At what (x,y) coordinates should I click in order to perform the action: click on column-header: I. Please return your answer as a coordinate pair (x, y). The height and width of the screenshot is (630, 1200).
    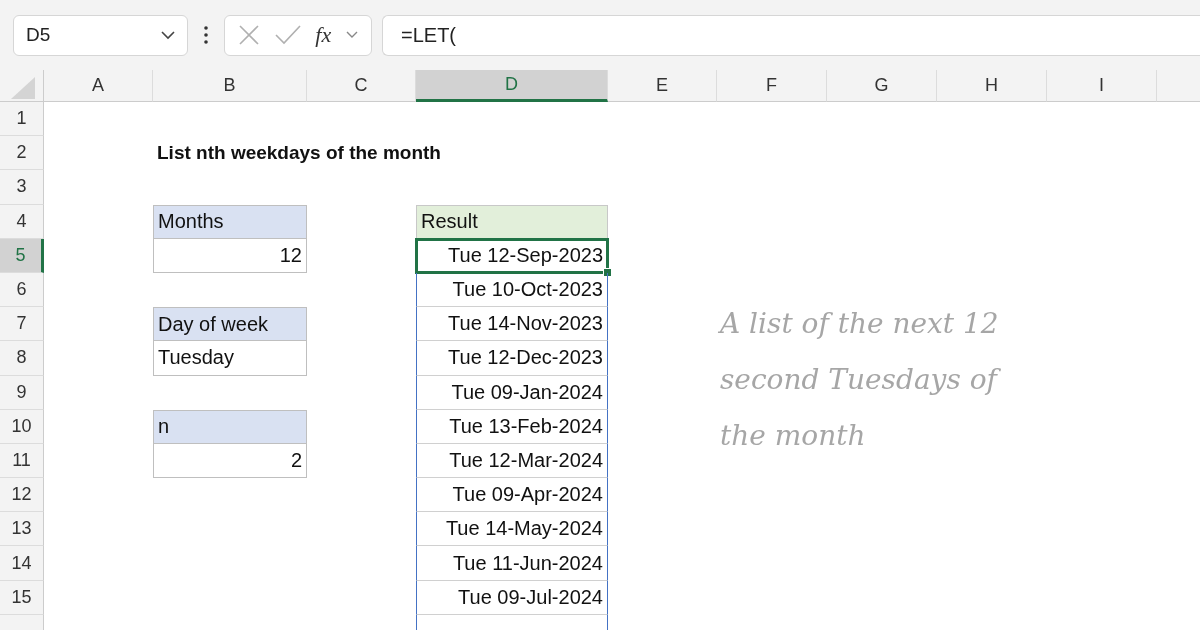
    Looking at the image, I should click on (1102, 86).